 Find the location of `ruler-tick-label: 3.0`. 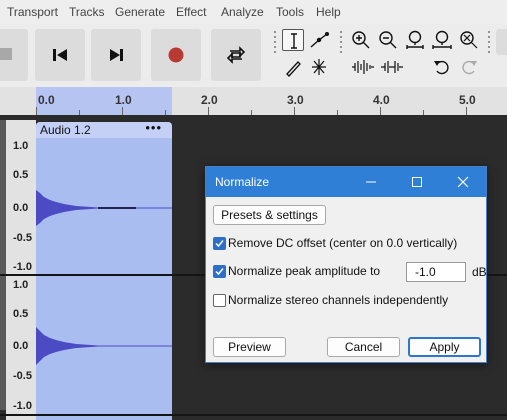

ruler-tick-label: 3.0 is located at coordinates (295, 100).